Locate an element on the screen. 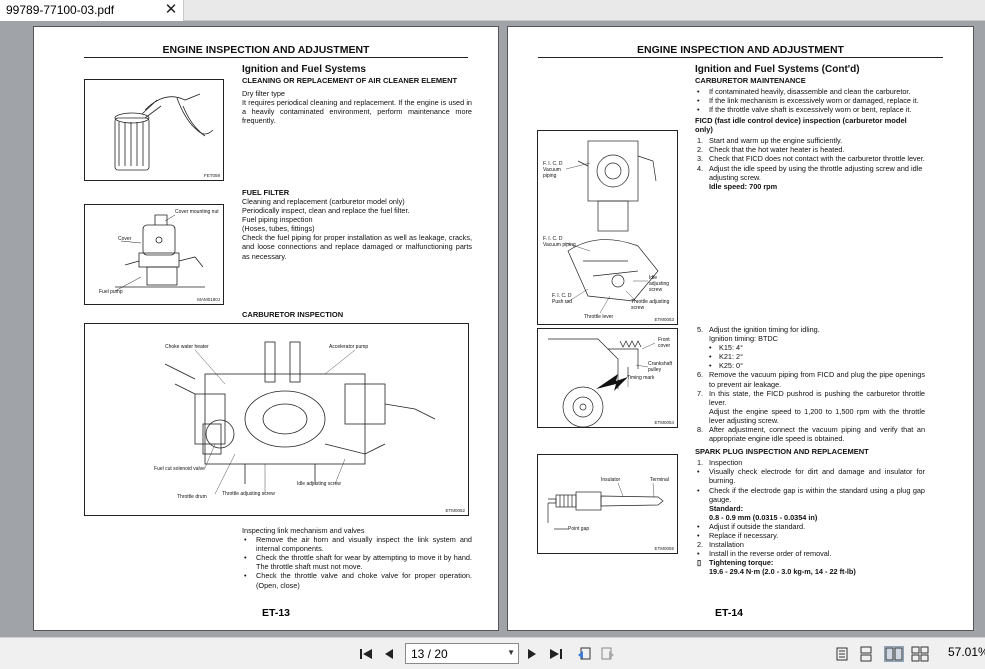 This screenshot has height=669, width=985. page-number-value: 13 / 20 is located at coordinates (429, 654).